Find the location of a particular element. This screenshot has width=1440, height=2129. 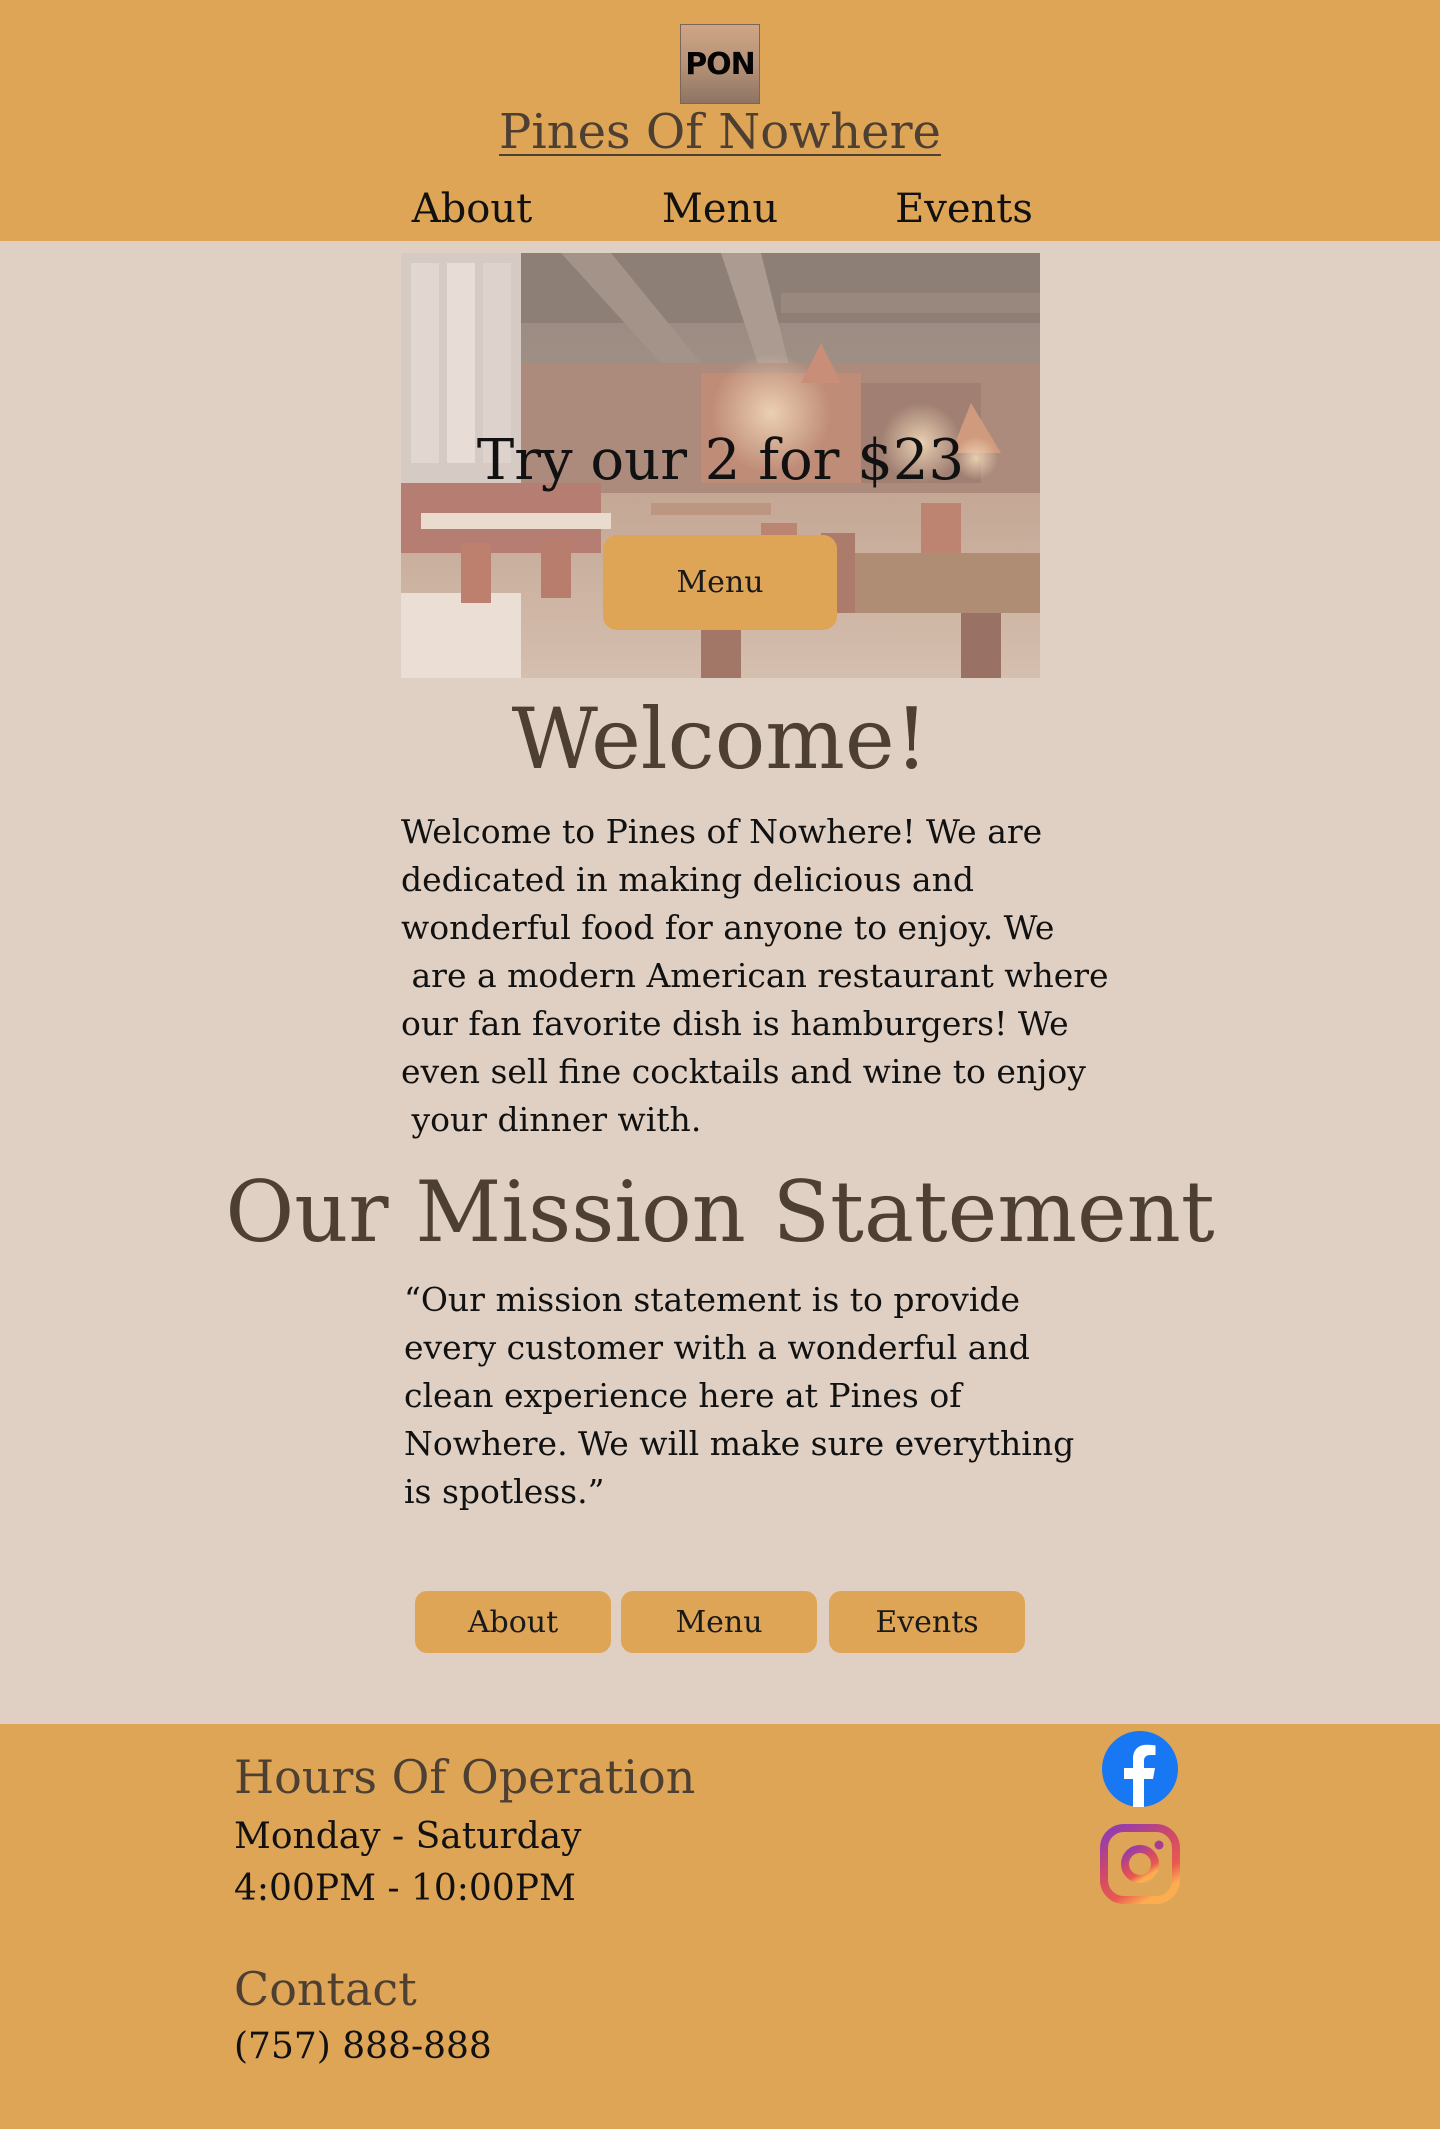

mission-line: Nowhere. We will make sure everything is located at coordinates (739, 1443).